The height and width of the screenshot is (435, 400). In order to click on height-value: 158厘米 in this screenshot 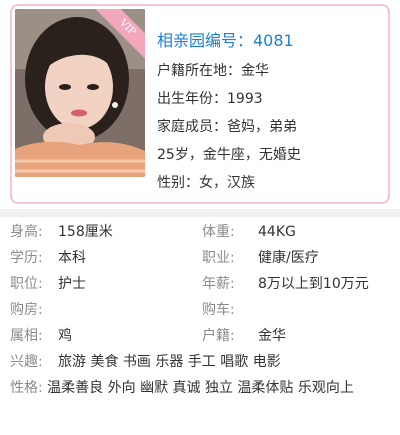, I will do `click(85, 232)`.